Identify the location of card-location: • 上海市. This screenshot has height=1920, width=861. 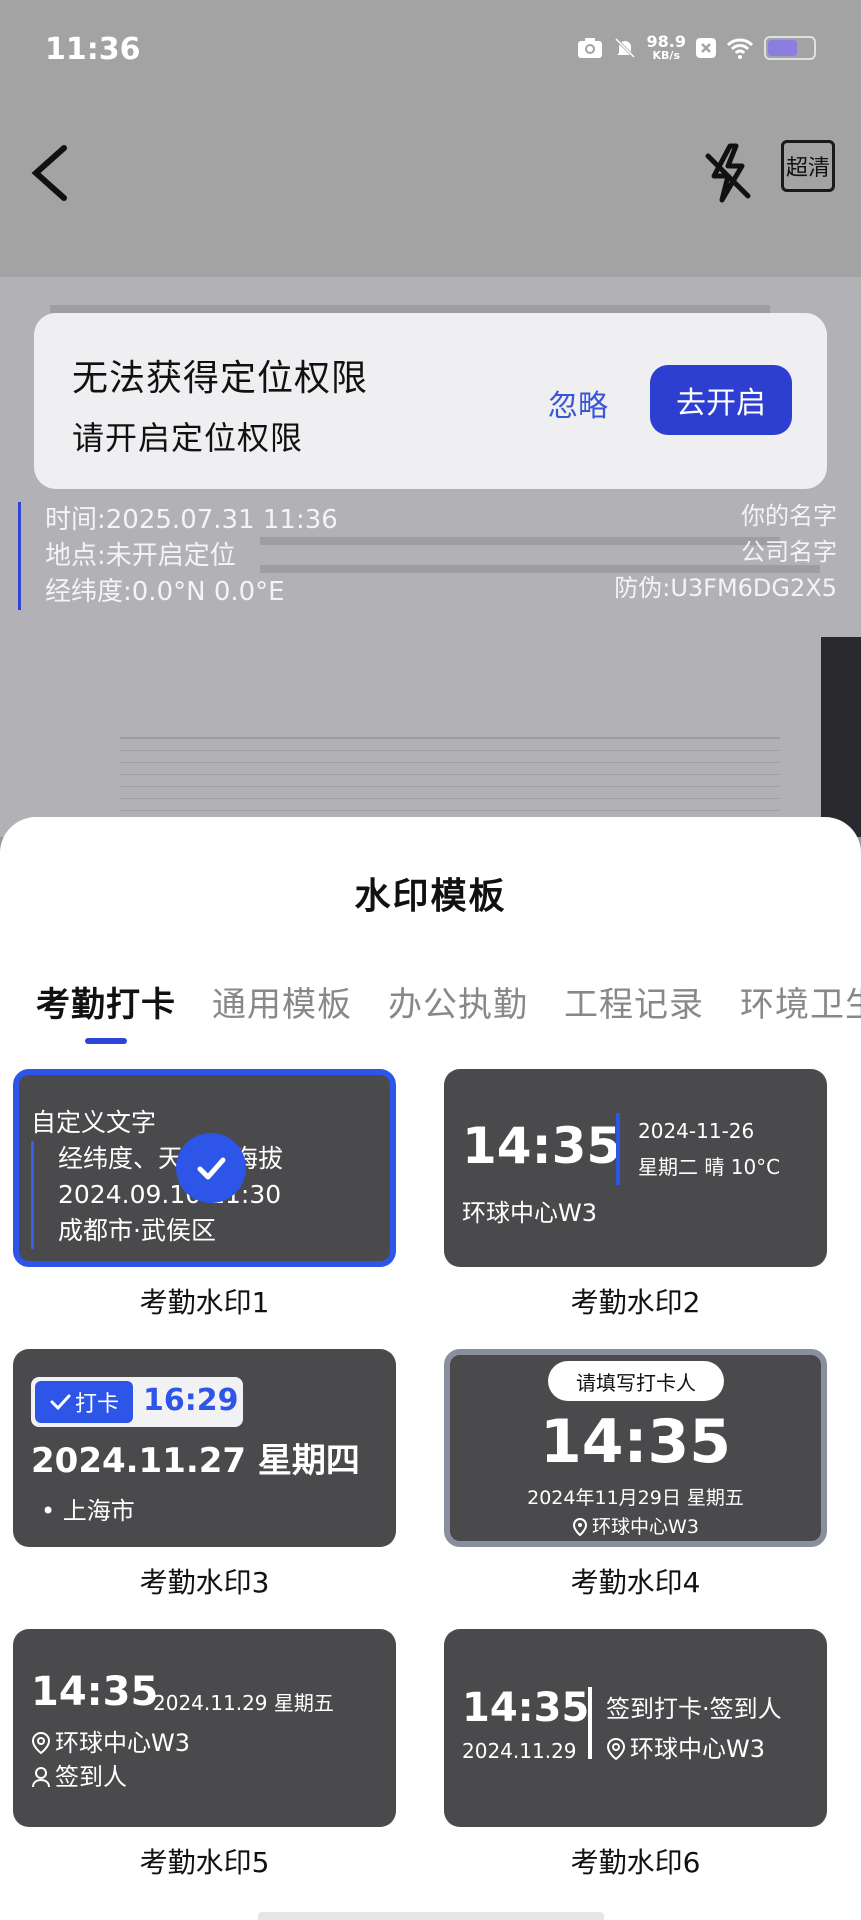
(88, 1511).